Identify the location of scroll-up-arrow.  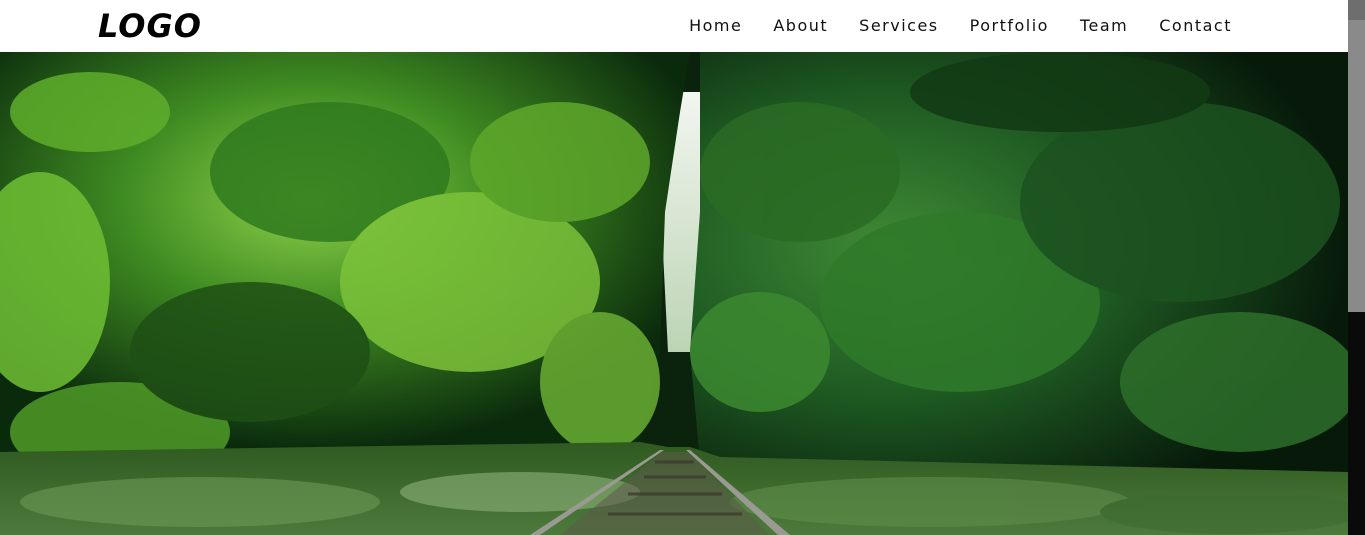
(1356, 10).